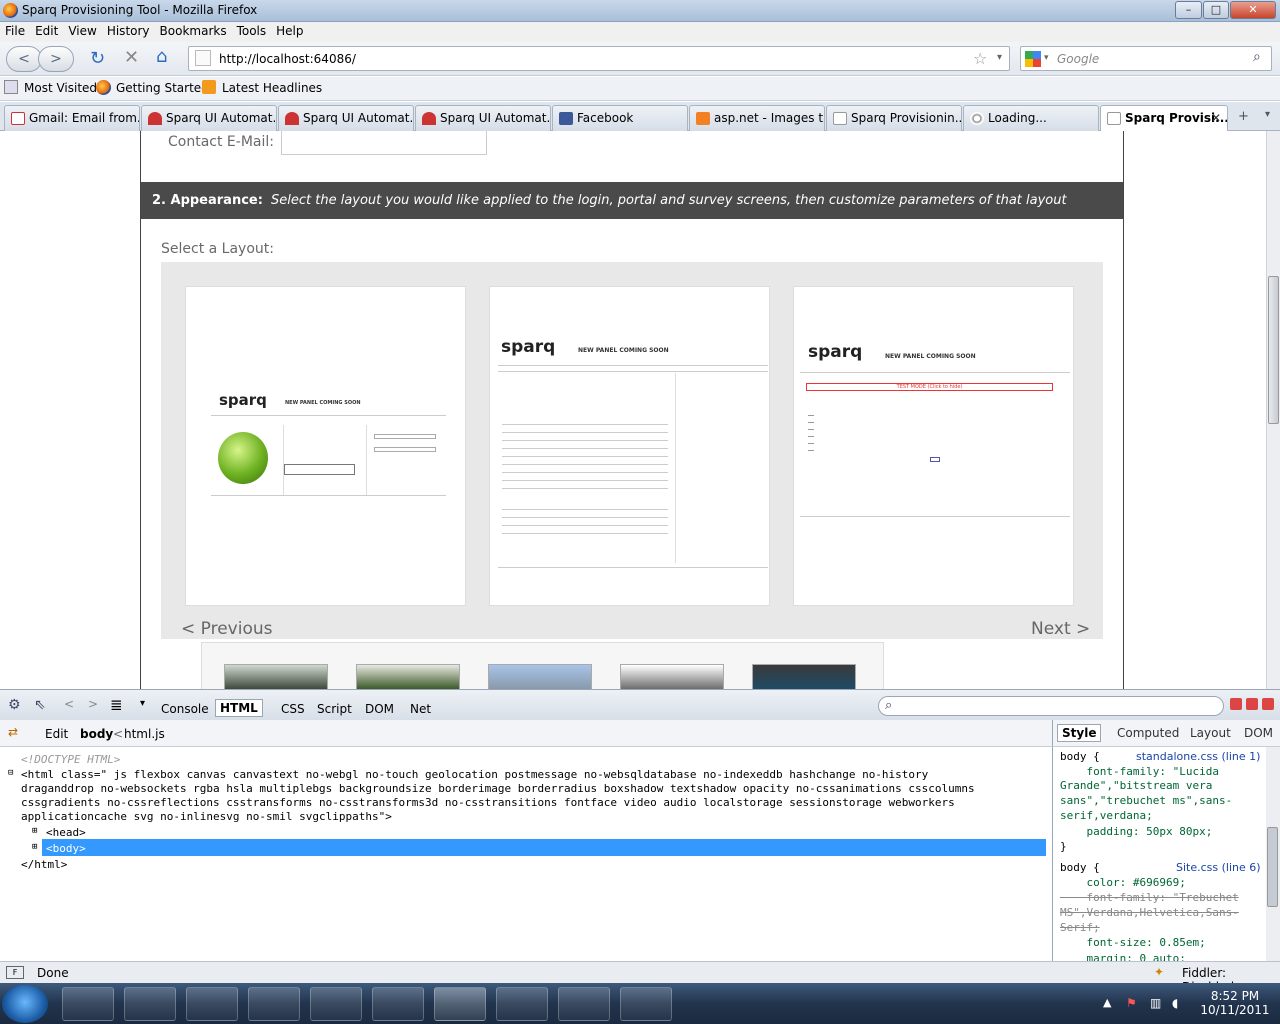 This screenshot has width=1280, height=1024. What do you see at coordinates (584, 1004) in the screenshot?
I see `safari-icon` at bounding box center [584, 1004].